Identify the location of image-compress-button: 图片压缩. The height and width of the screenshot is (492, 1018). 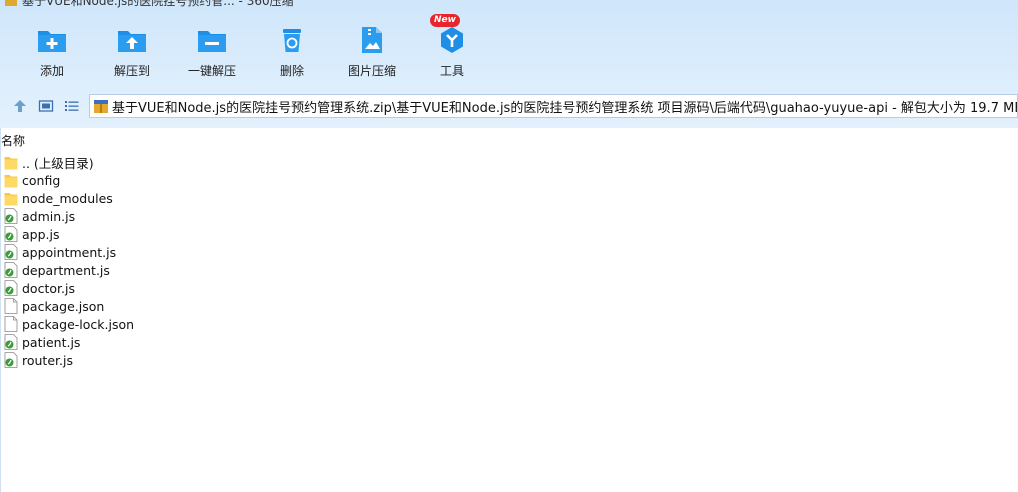
(372, 51).